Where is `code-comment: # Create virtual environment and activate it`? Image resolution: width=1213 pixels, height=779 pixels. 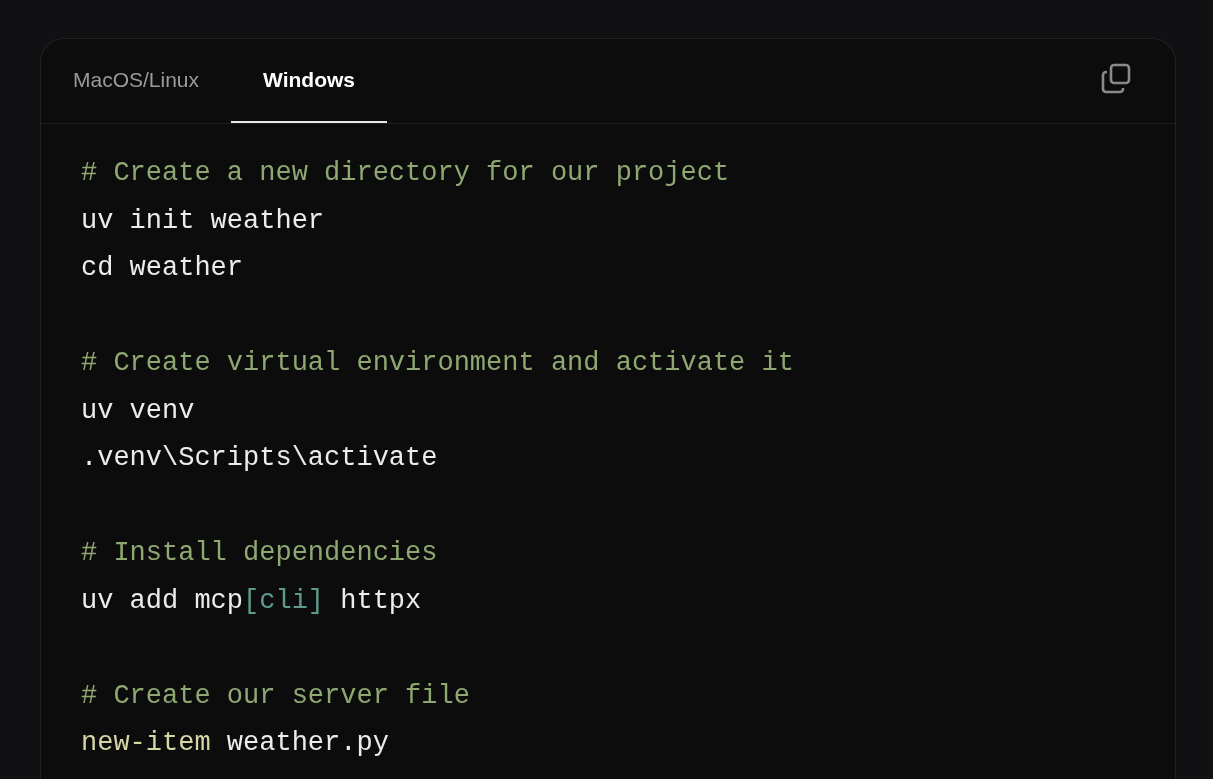 code-comment: # Create virtual environment and activate it is located at coordinates (437, 363).